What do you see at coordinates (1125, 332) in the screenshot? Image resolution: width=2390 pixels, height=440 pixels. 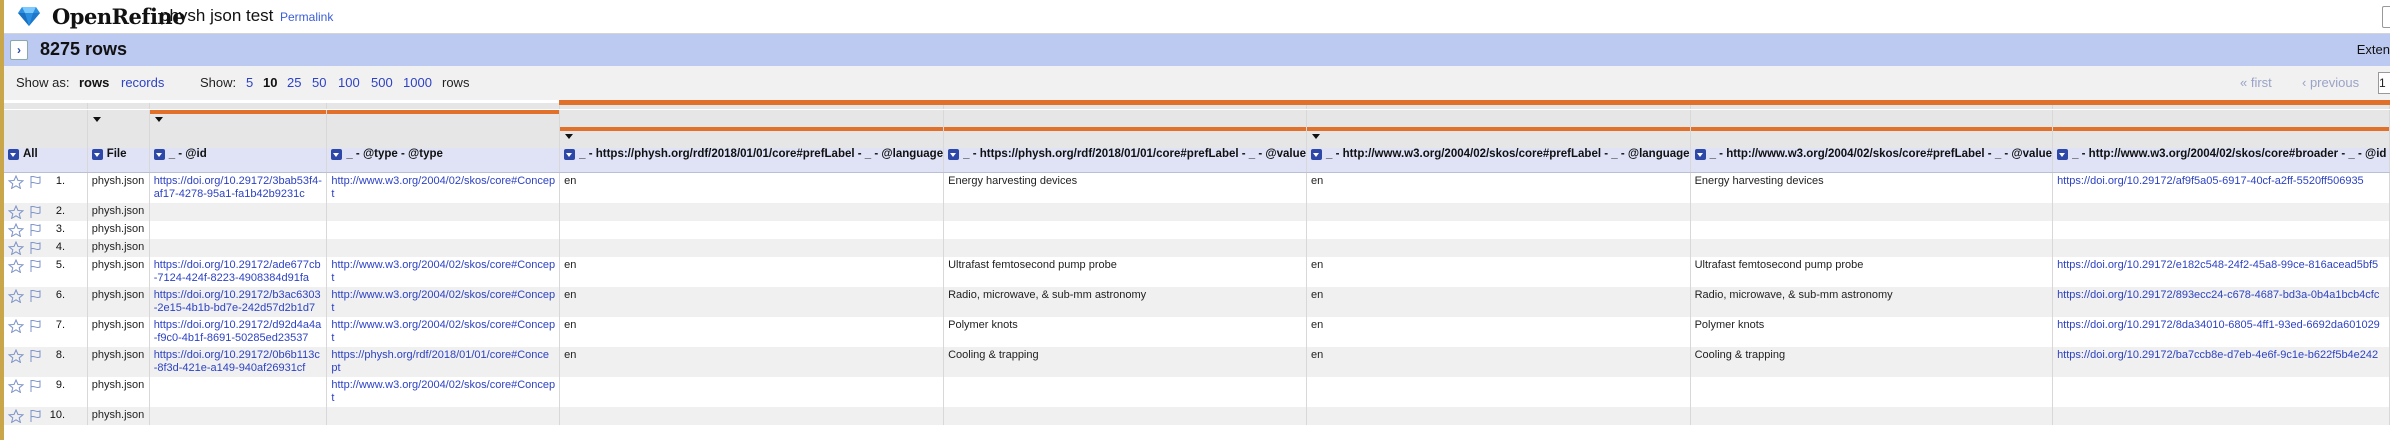 I see `cell-physh-value: Polymer knots` at bounding box center [1125, 332].